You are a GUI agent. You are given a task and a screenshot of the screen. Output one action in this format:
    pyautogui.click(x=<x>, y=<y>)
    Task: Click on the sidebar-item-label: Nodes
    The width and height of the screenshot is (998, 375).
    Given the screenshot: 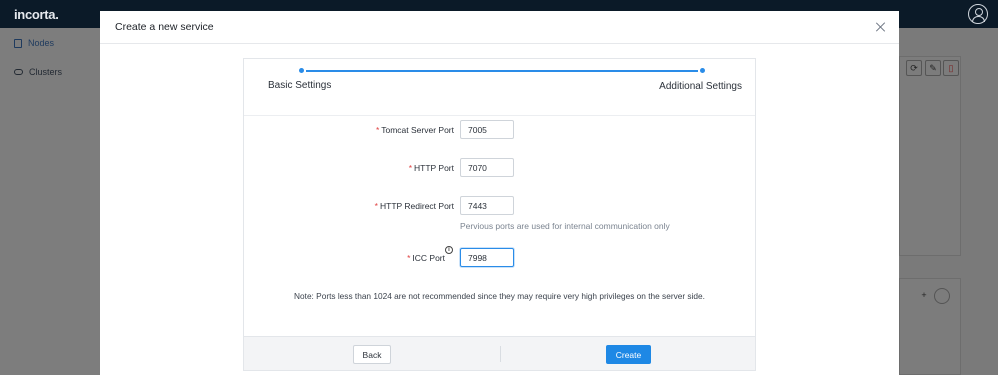 What is the action you would take?
    pyautogui.click(x=41, y=43)
    